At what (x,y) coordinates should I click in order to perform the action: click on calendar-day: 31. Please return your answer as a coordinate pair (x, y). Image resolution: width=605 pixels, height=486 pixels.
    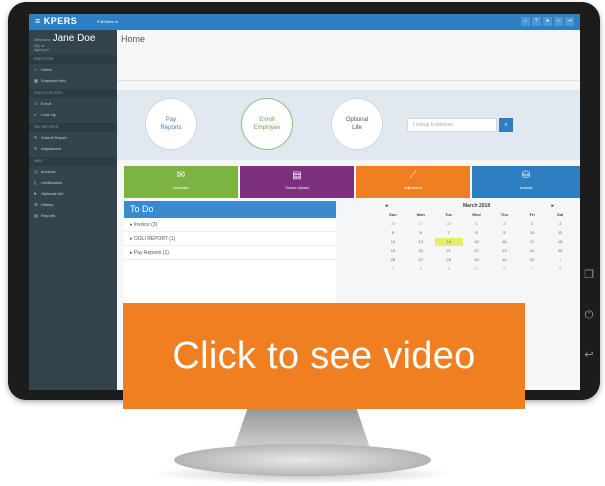
    Looking at the image, I should click on (532, 260).